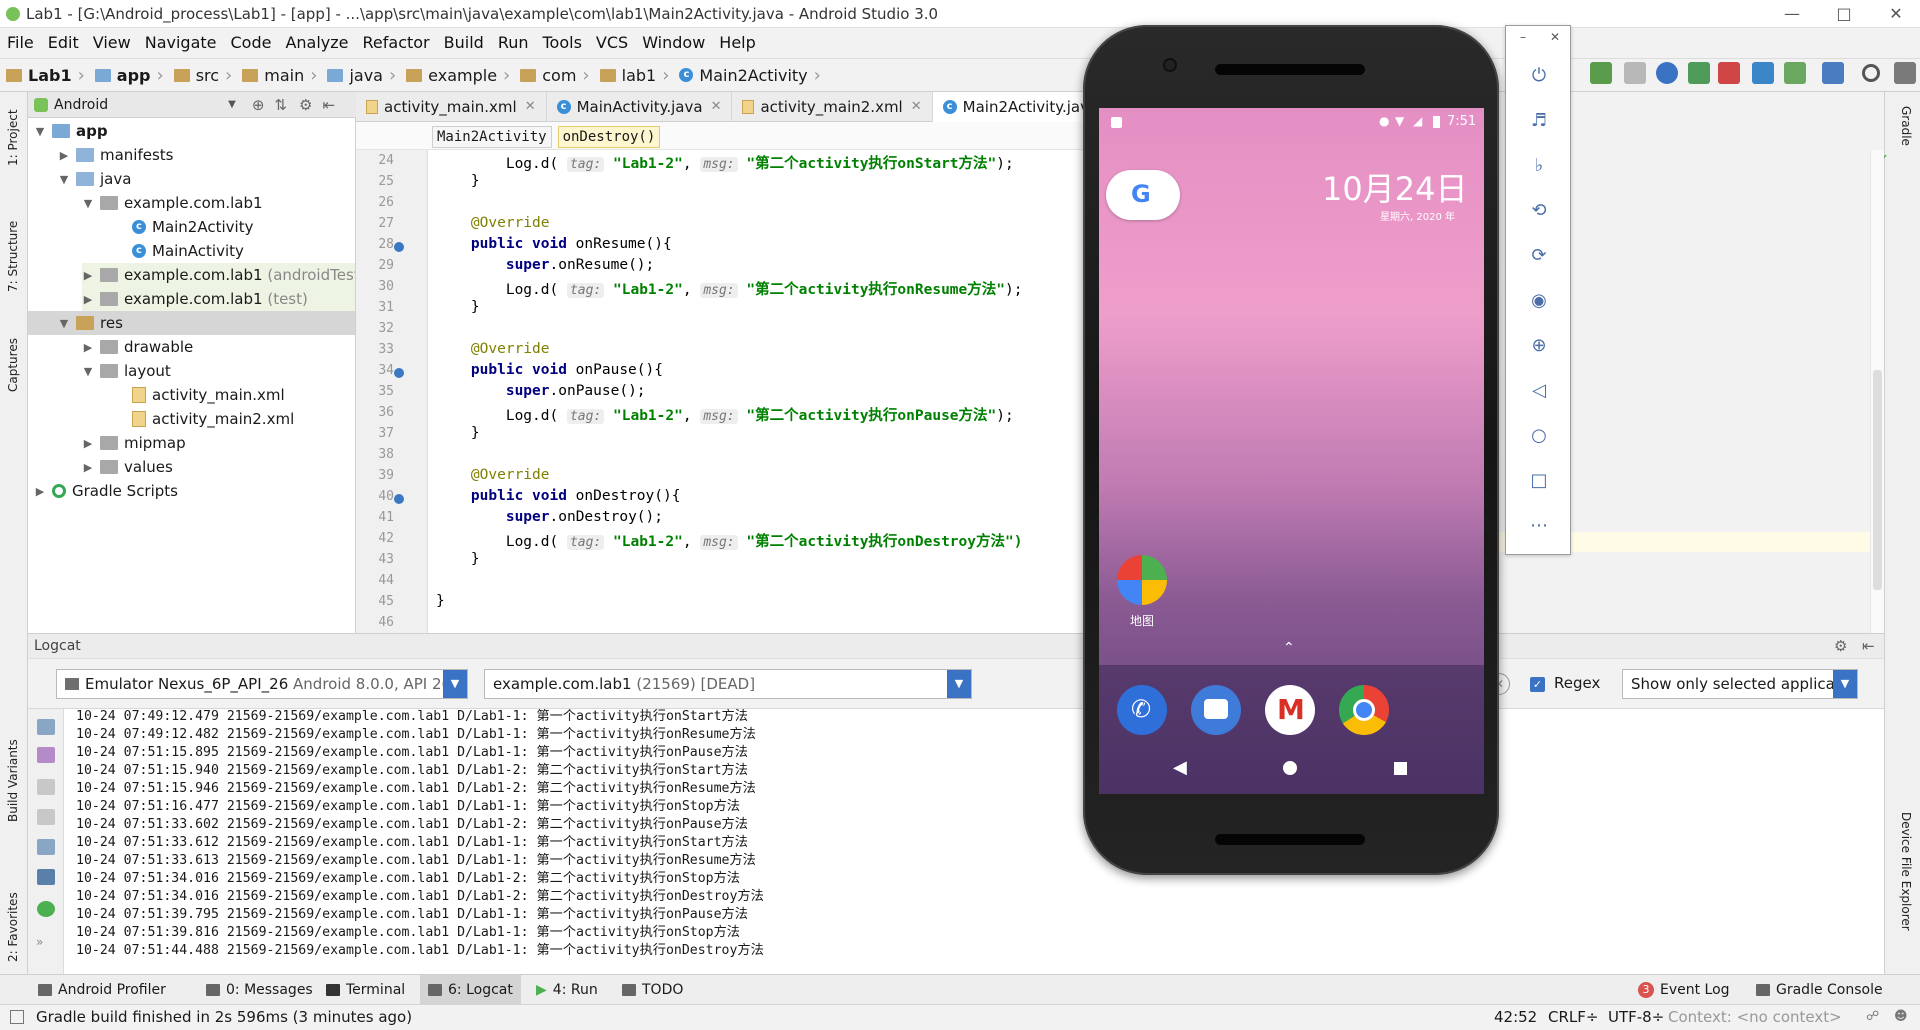  I want to click on file-encoding: UTF-8÷, so click(1636, 1017).